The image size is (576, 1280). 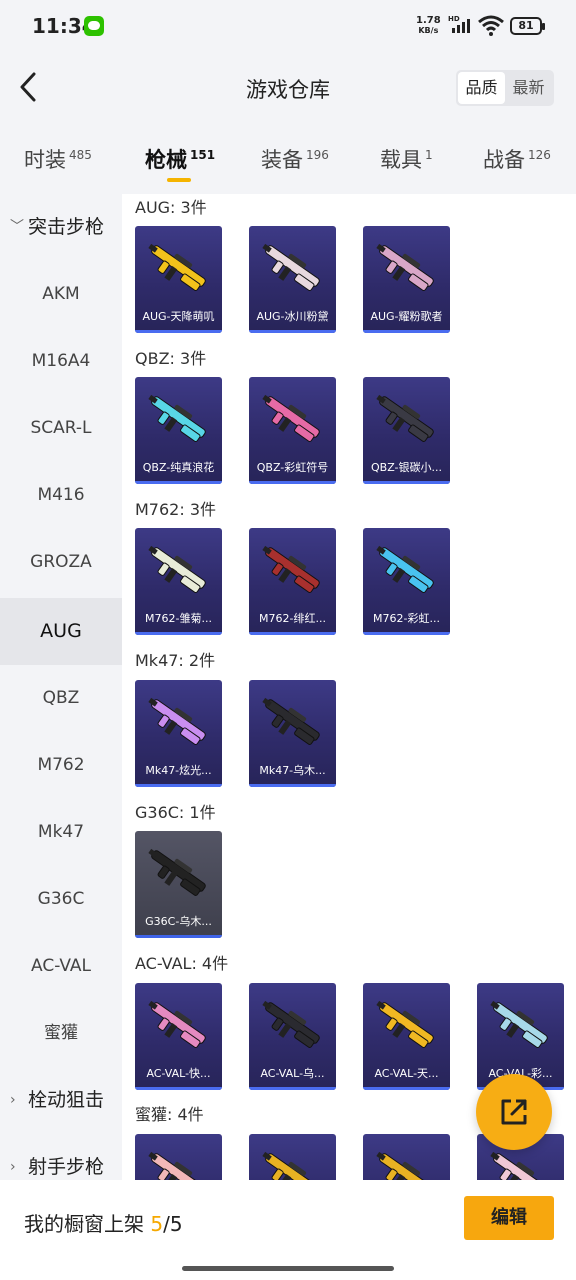 What do you see at coordinates (61, 698) in the screenshot?
I see `sidebar-item-qbz: QBZ` at bounding box center [61, 698].